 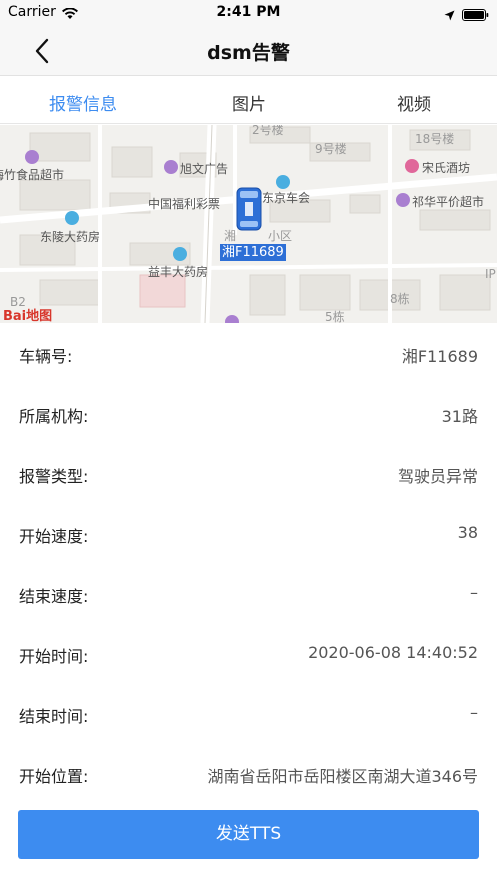 What do you see at coordinates (459, 416) in the screenshot?
I see `info-value: 31路` at bounding box center [459, 416].